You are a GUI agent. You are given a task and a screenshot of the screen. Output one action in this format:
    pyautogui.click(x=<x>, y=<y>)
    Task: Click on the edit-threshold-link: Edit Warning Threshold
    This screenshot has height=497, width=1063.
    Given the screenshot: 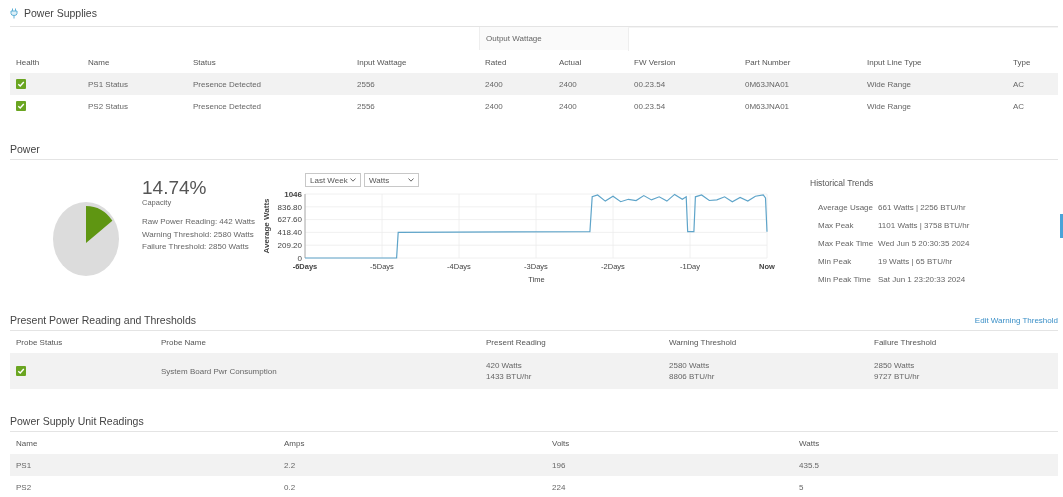 What is the action you would take?
    pyautogui.click(x=1016, y=320)
    